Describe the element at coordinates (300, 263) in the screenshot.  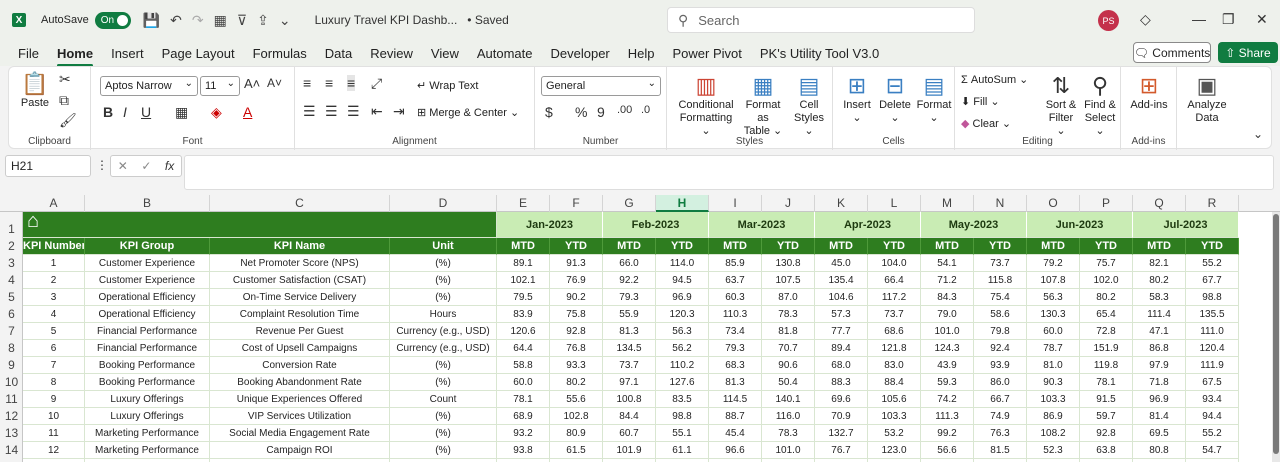
I see `kpi-name-cell: Net Promoter Score (NPS)` at that location.